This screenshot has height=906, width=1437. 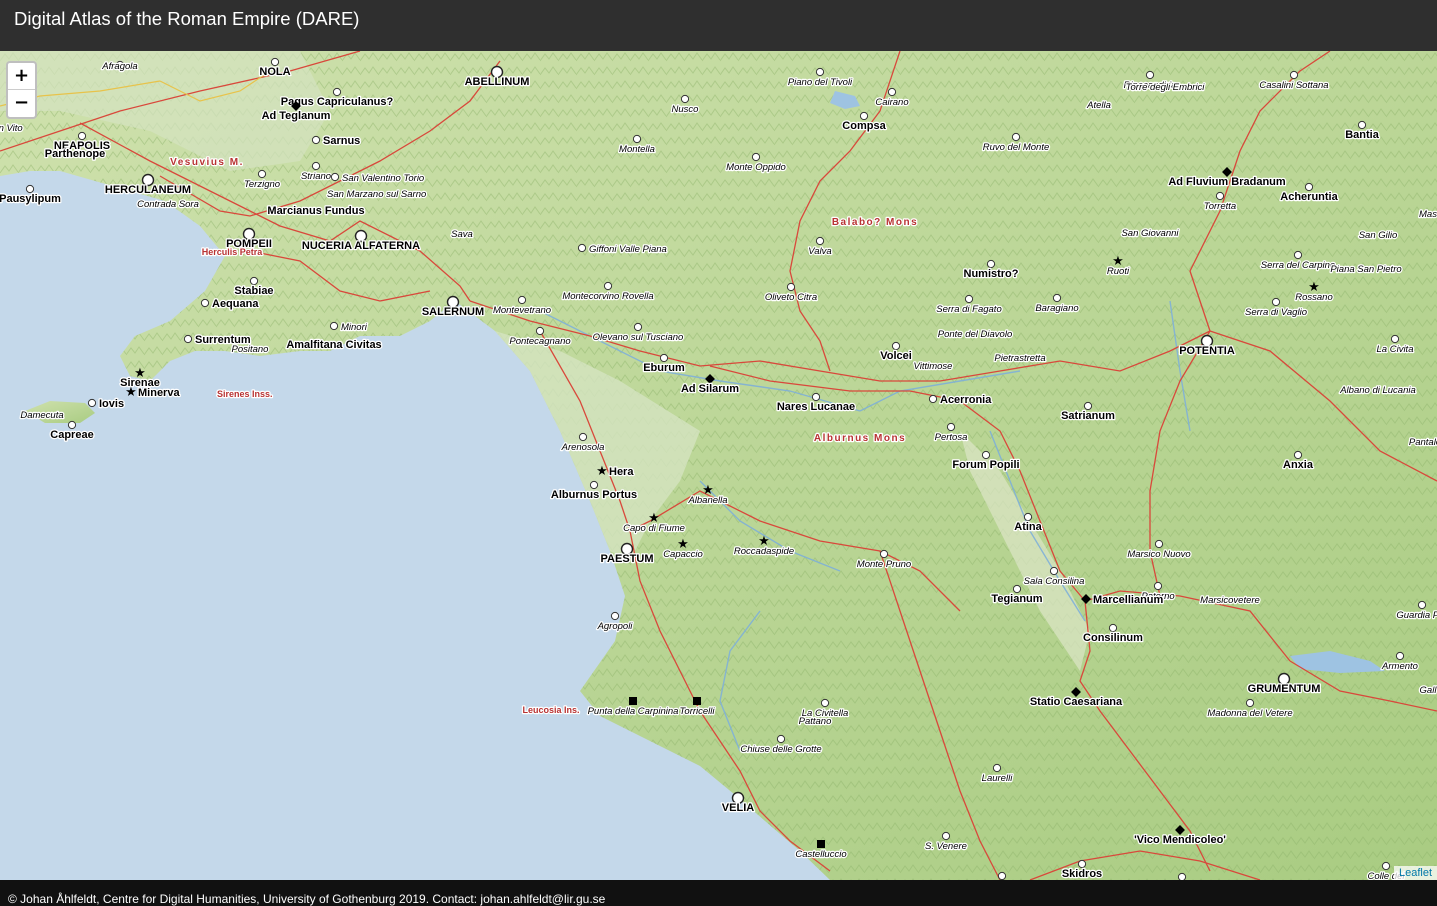 What do you see at coordinates (654, 528) in the screenshot?
I see `place-label: Capo di Fiume` at bounding box center [654, 528].